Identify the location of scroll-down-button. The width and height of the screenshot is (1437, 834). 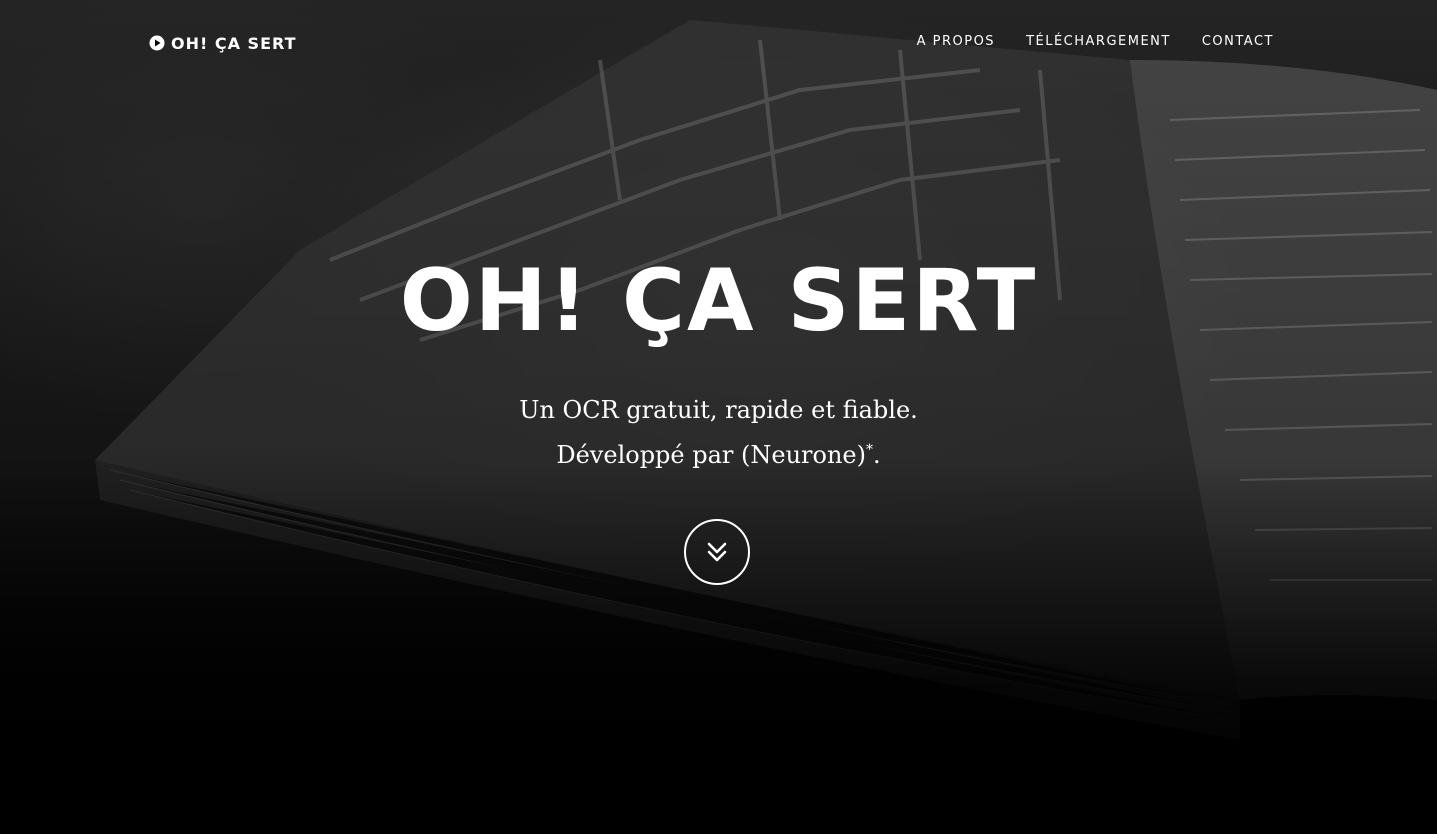
(717, 552).